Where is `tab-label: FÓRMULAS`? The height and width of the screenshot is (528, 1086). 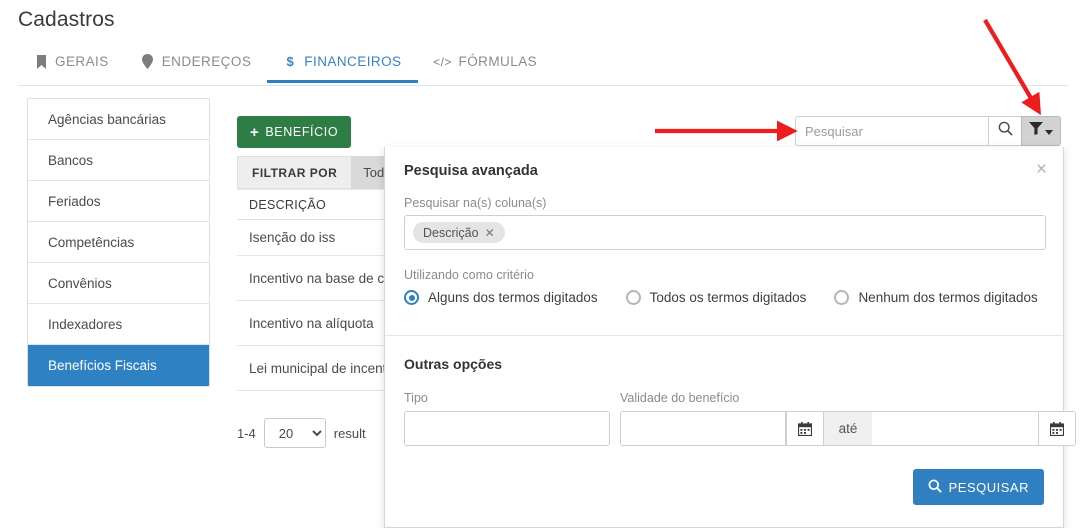
tab-label: FÓRMULAS is located at coordinates (498, 61).